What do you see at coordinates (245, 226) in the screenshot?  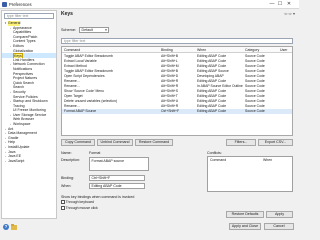 I see `apply-and-close-button: Apply and Close` at bounding box center [245, 226].